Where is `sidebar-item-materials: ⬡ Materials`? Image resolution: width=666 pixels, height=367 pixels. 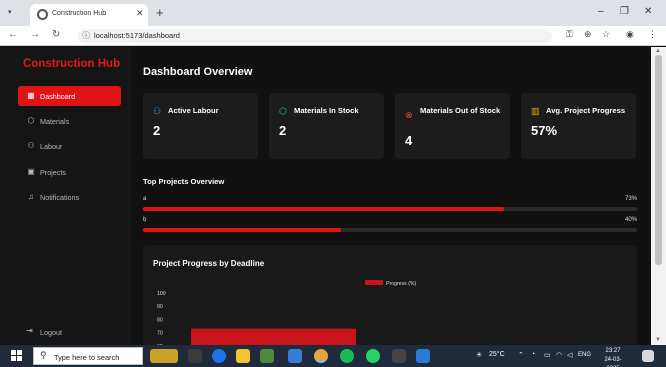
sidebar-item-materials: ⬡ Materials is located at coordinates (69, 121).